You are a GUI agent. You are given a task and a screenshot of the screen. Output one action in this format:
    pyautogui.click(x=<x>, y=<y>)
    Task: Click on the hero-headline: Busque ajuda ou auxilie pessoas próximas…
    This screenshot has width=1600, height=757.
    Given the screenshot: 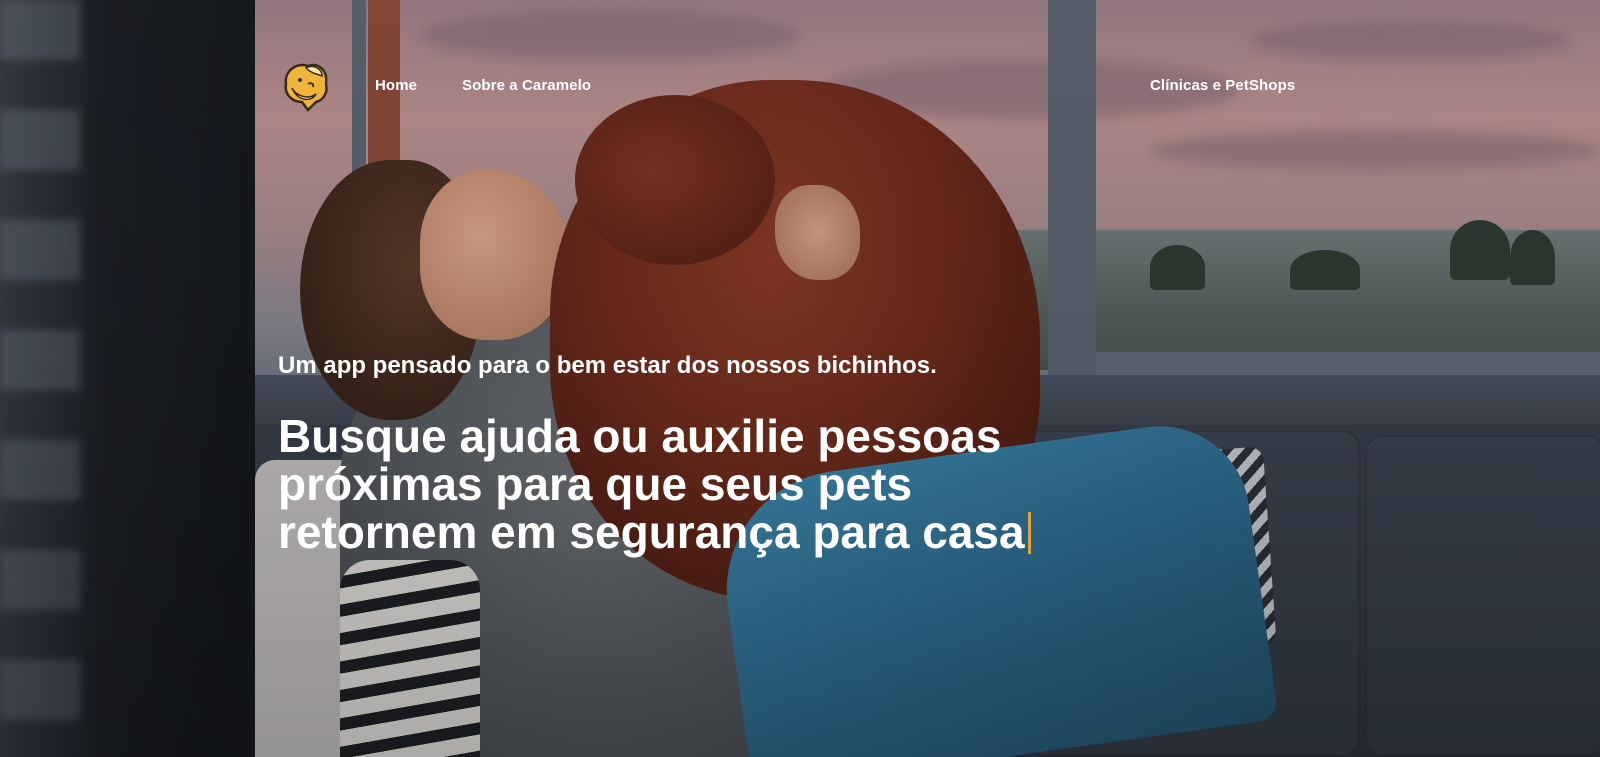 What is the action you would take?
    pyautogui.click(x=688, y=484)
    